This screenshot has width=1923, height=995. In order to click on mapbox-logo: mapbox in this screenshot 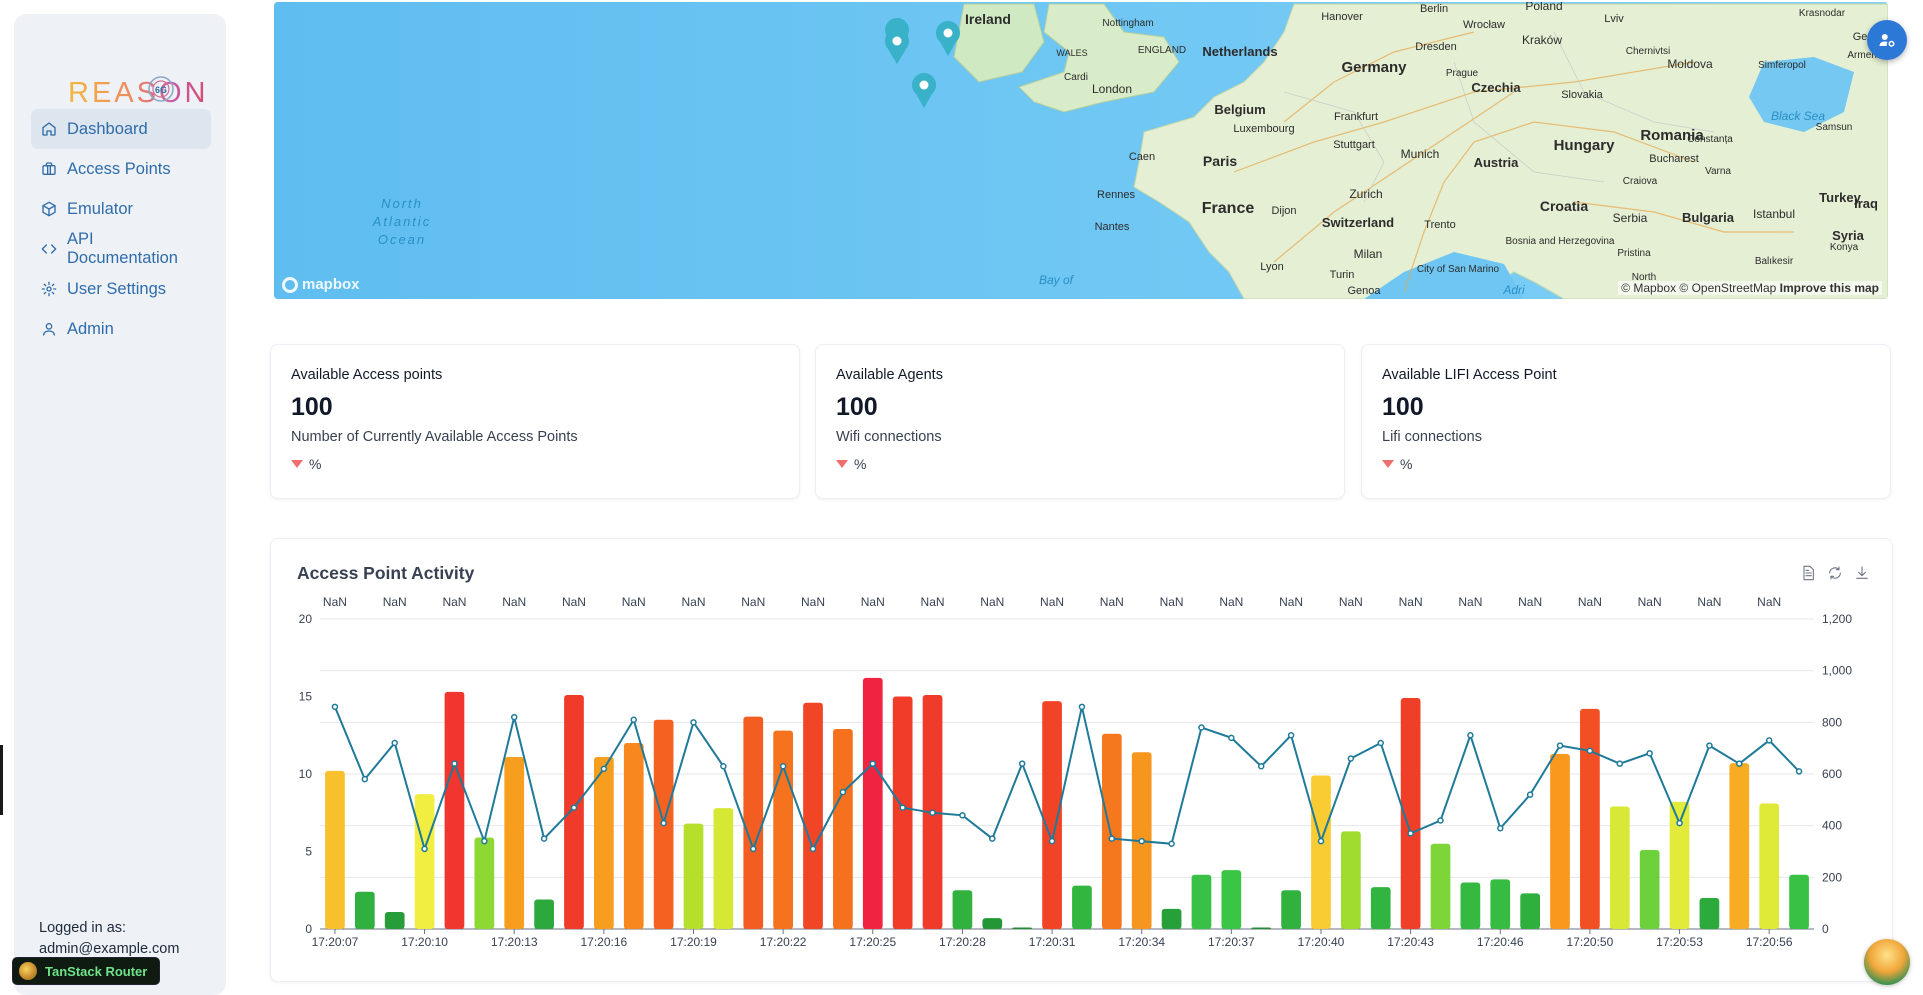, I will do `click(321, 284)`.